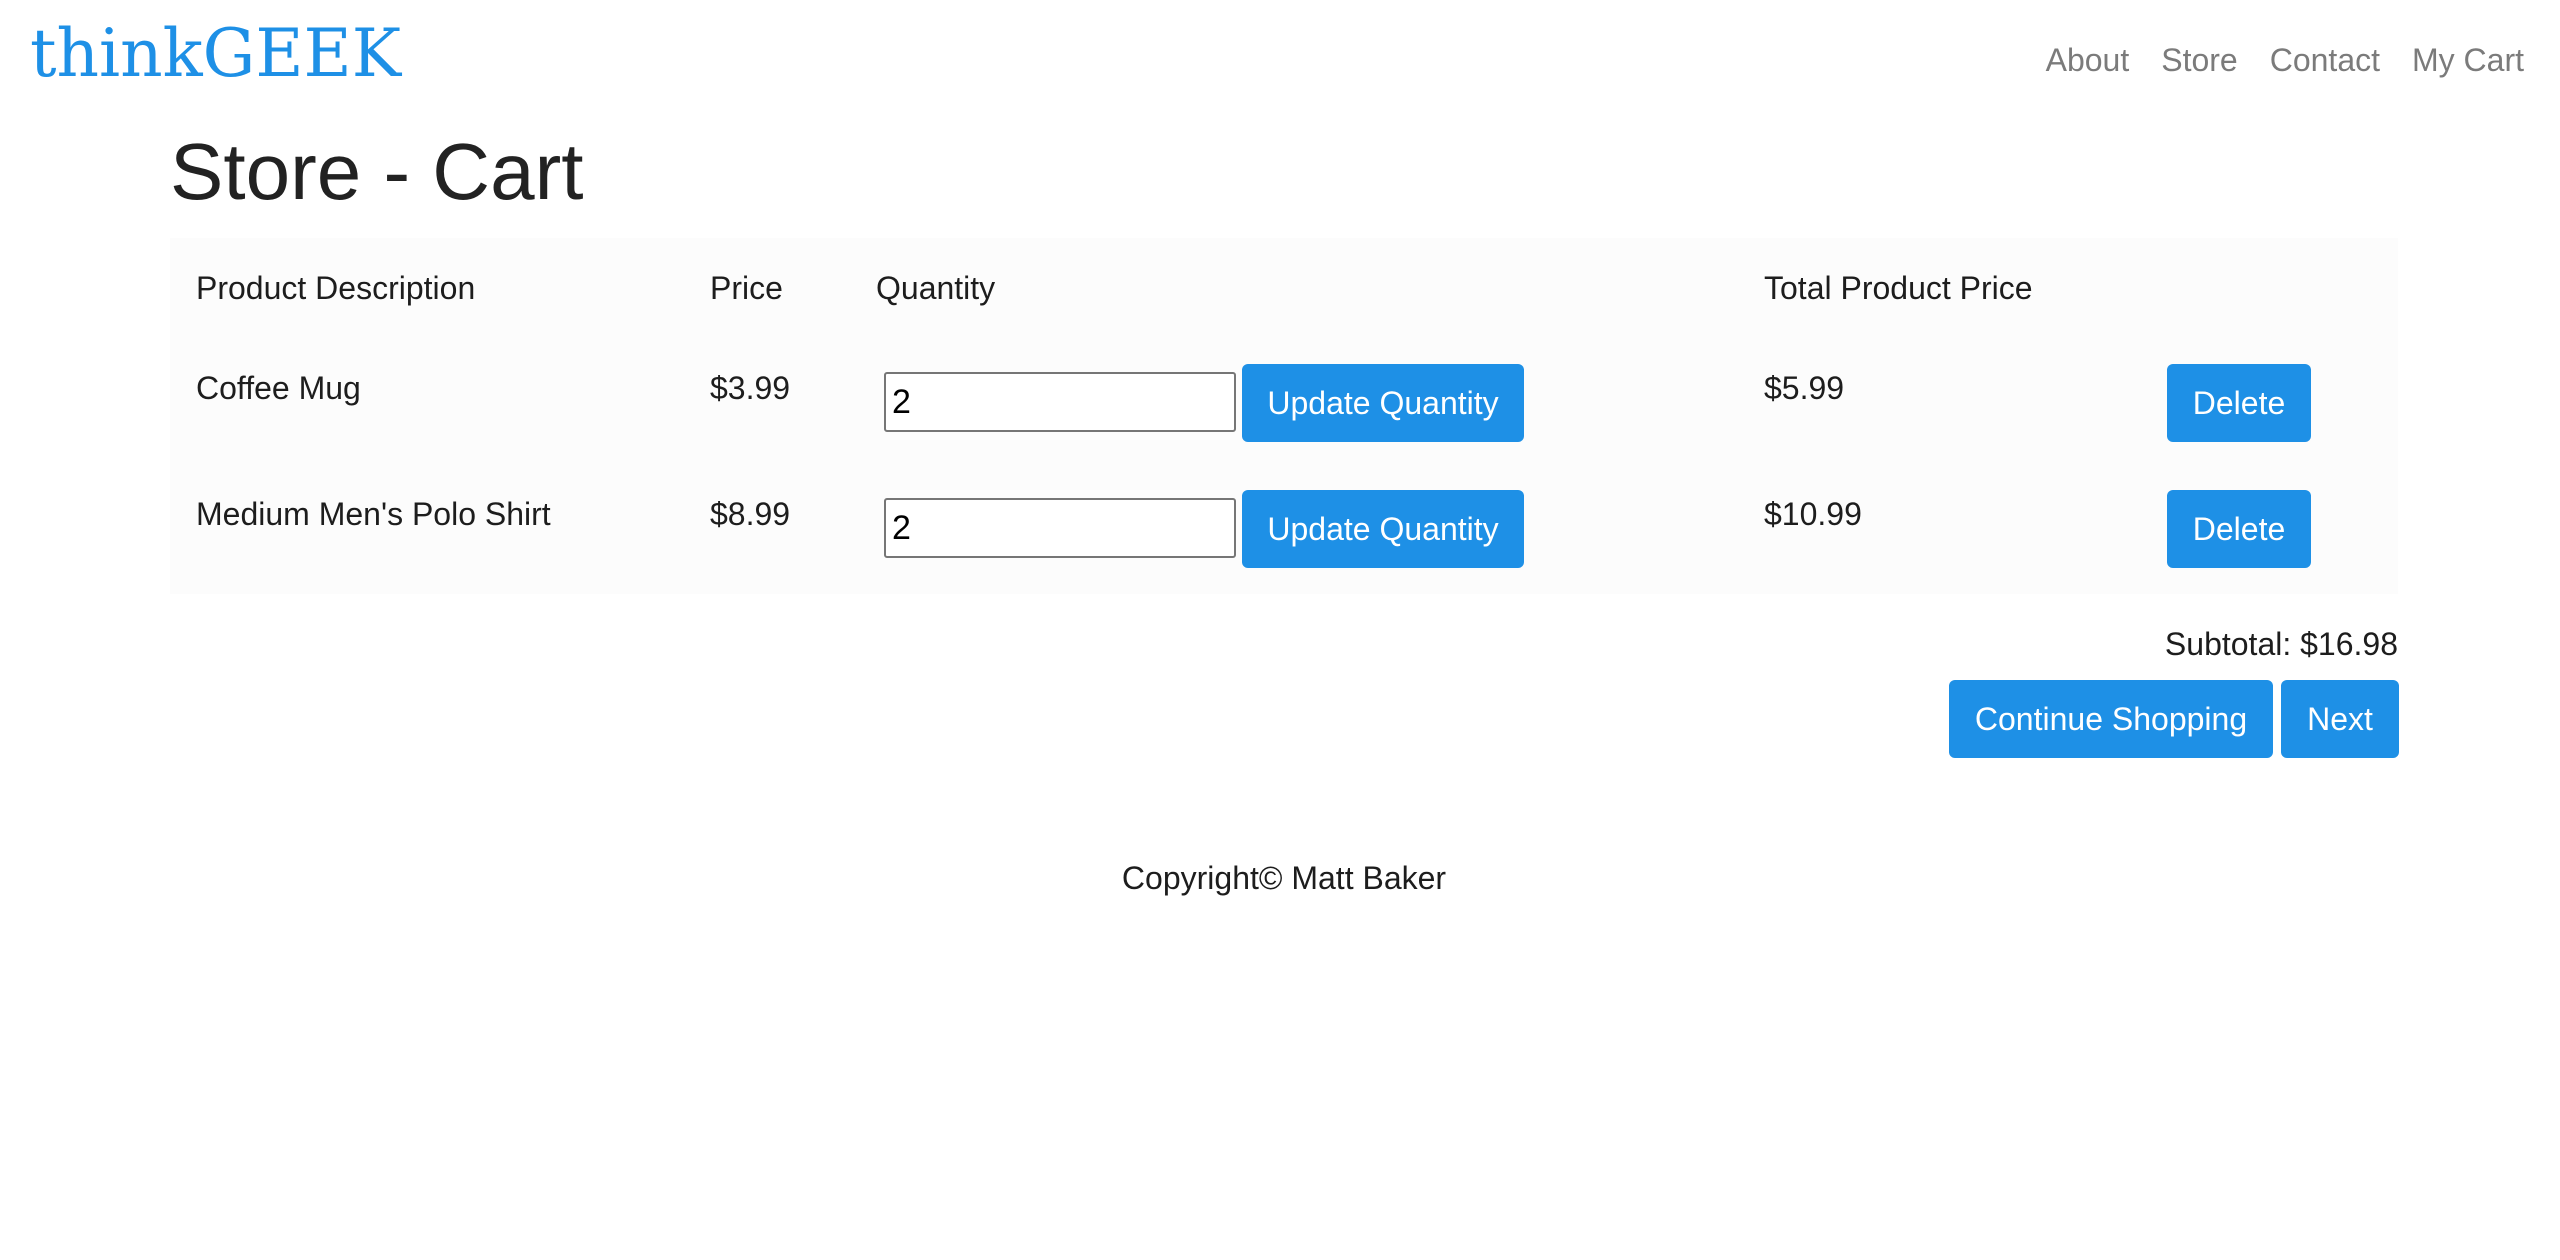  I want to click on cart-item-description: Coffee Mug, so click(278, 388).